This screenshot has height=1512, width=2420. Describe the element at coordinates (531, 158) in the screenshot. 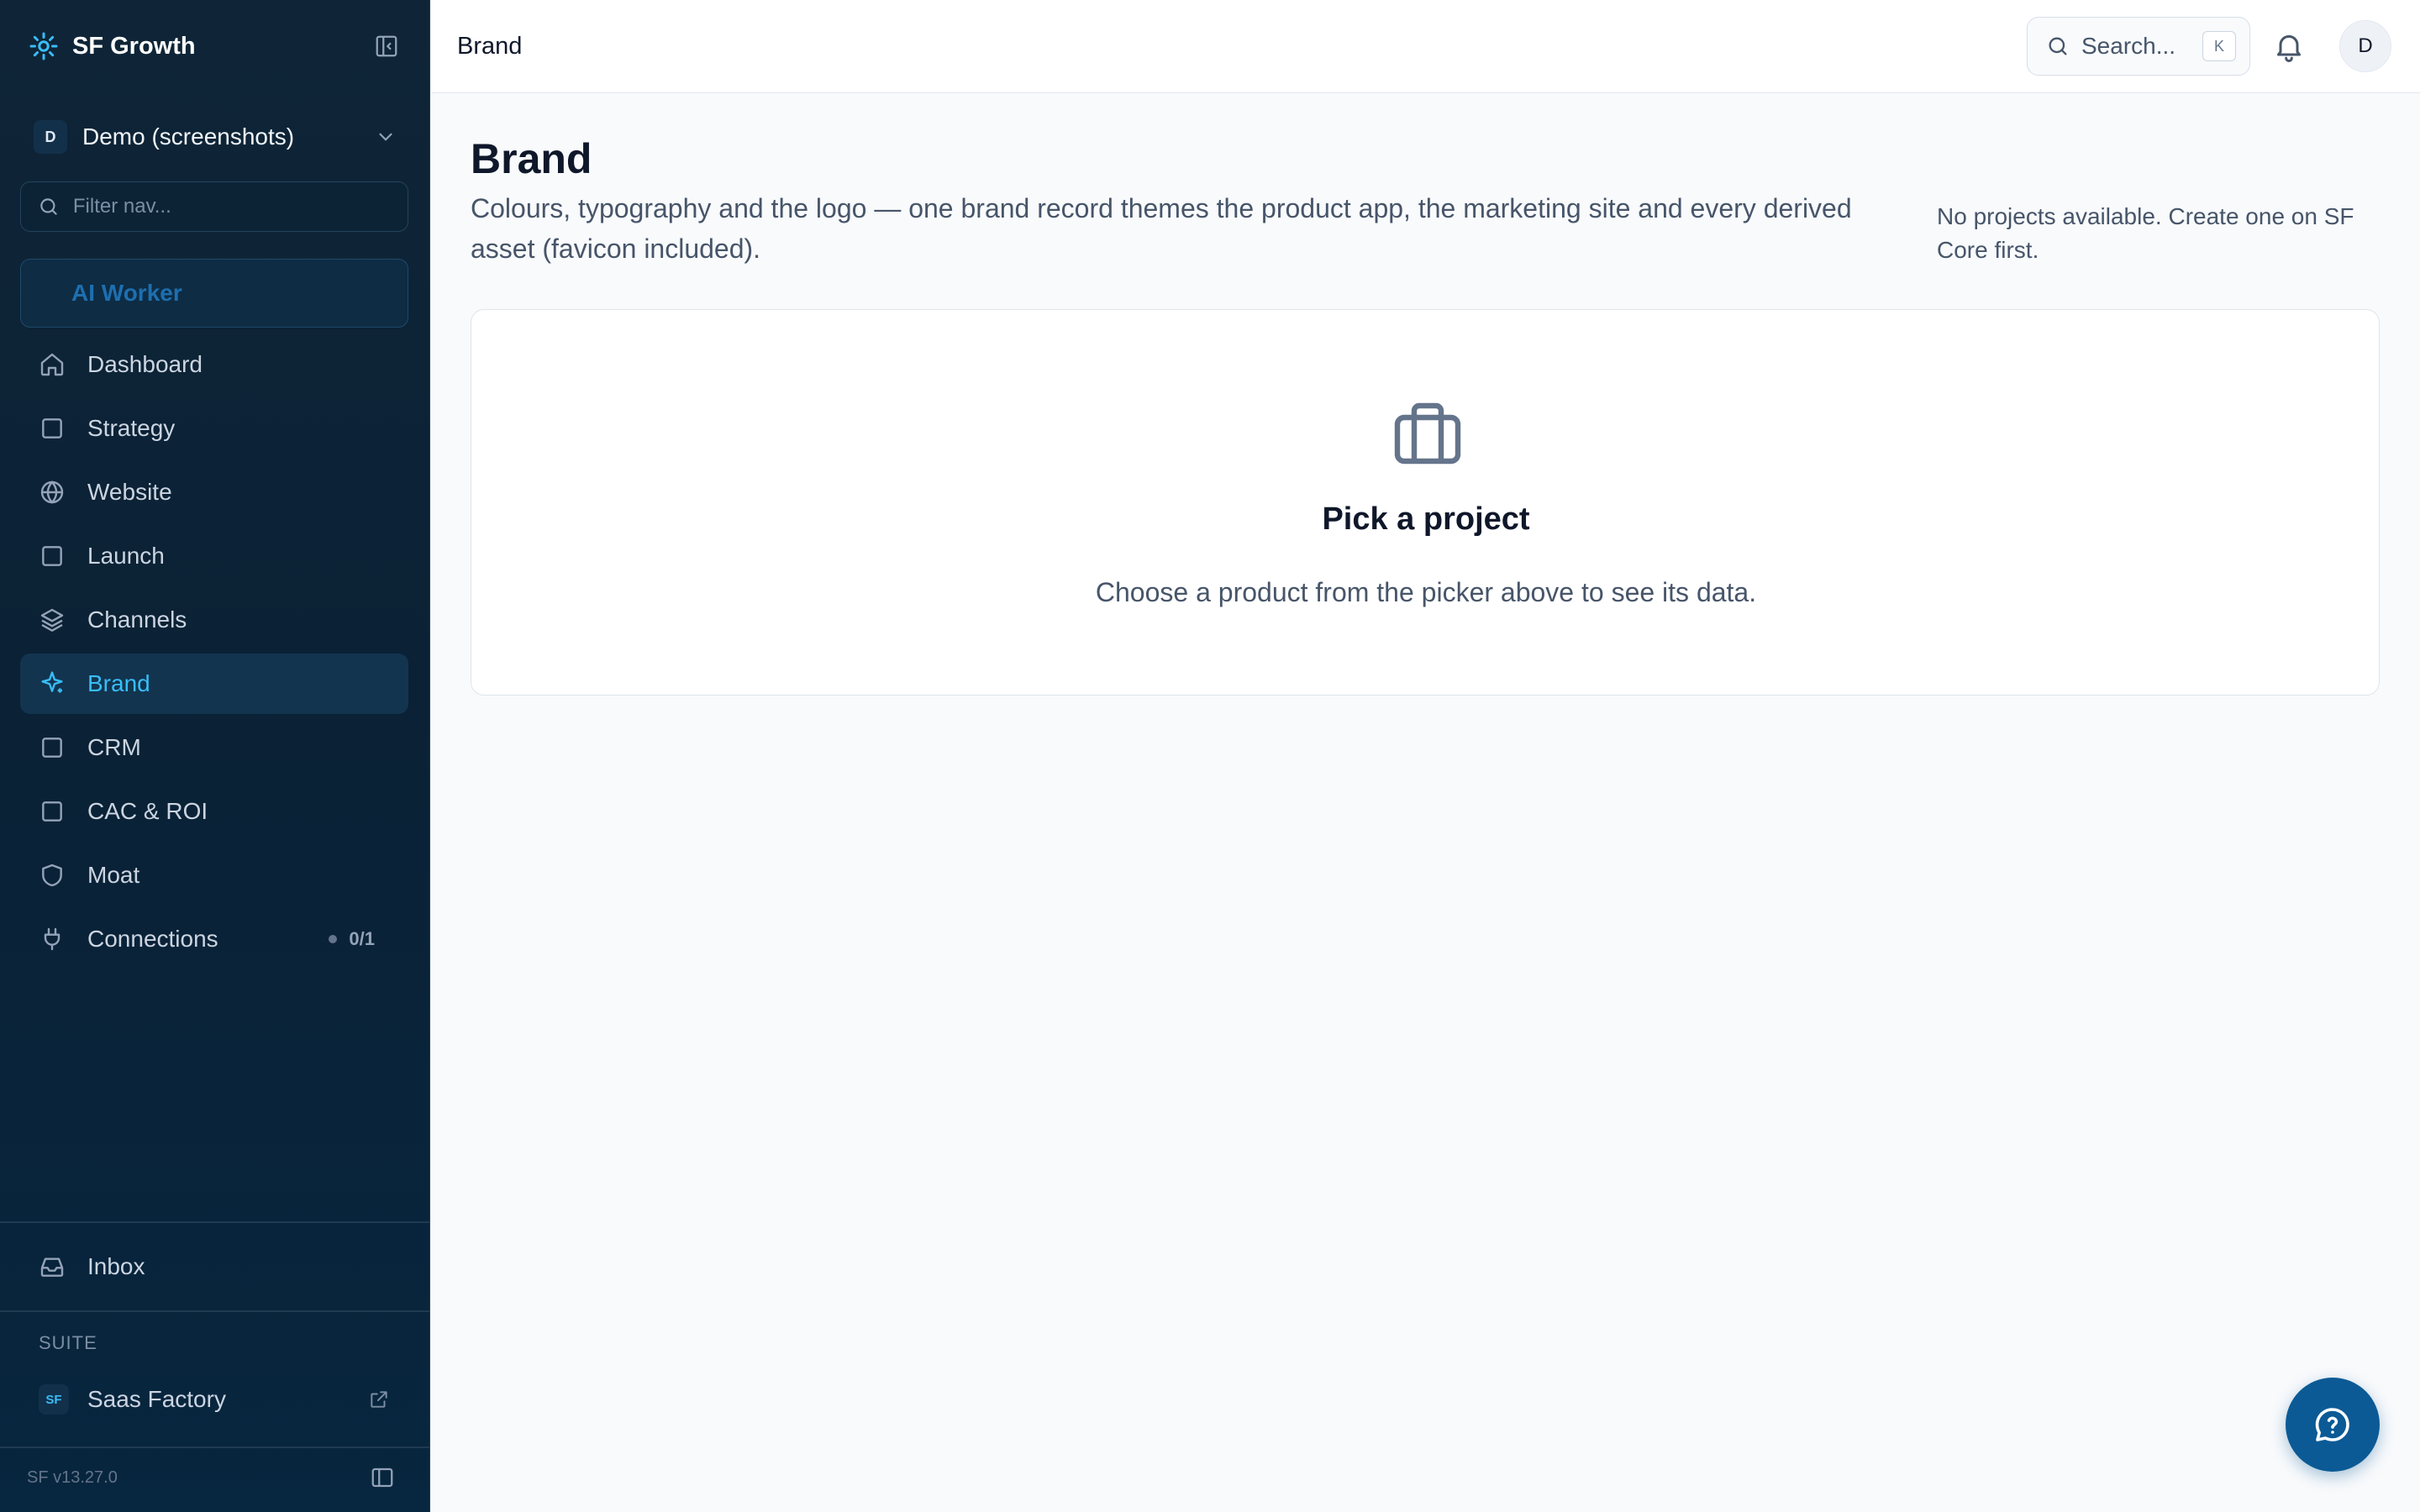

I see `page-title: Brand` at that location.